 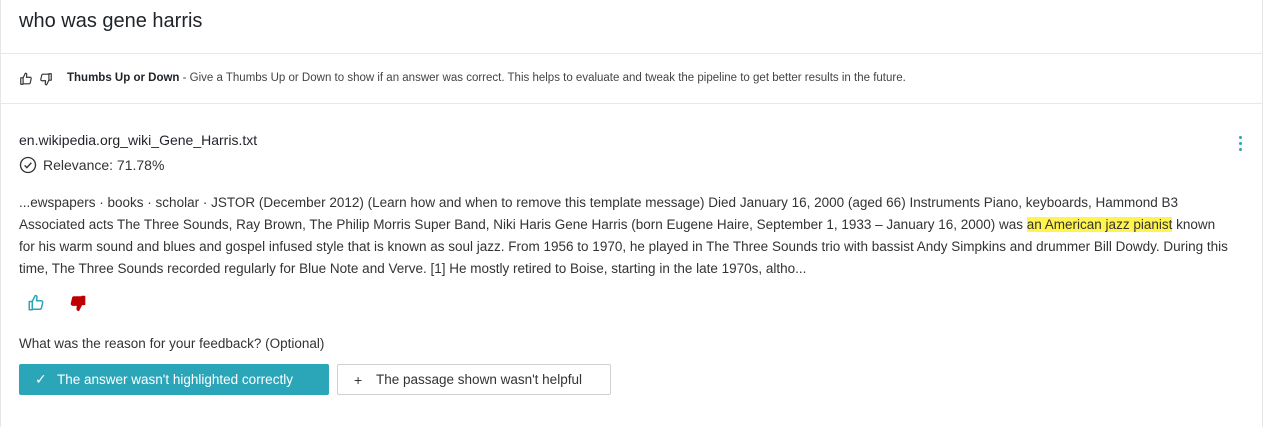 What do you see at coordinates (358, 379) in the screenshot?
I see `plus-icon: +` at bounding box center [358, 379].